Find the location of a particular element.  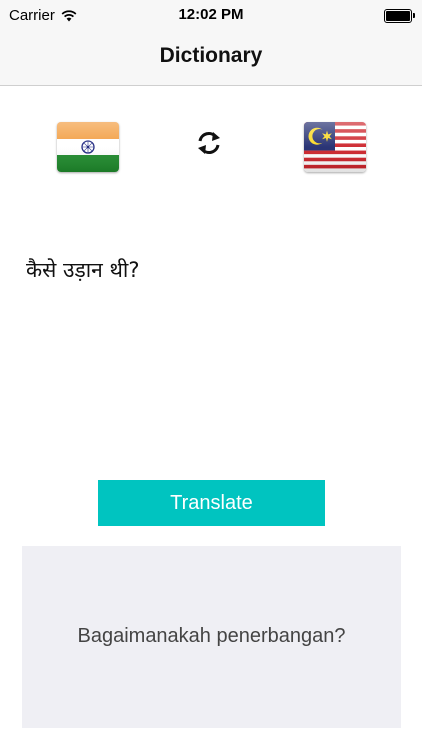

source-language-flag-india is located at coordinates (88, 147).